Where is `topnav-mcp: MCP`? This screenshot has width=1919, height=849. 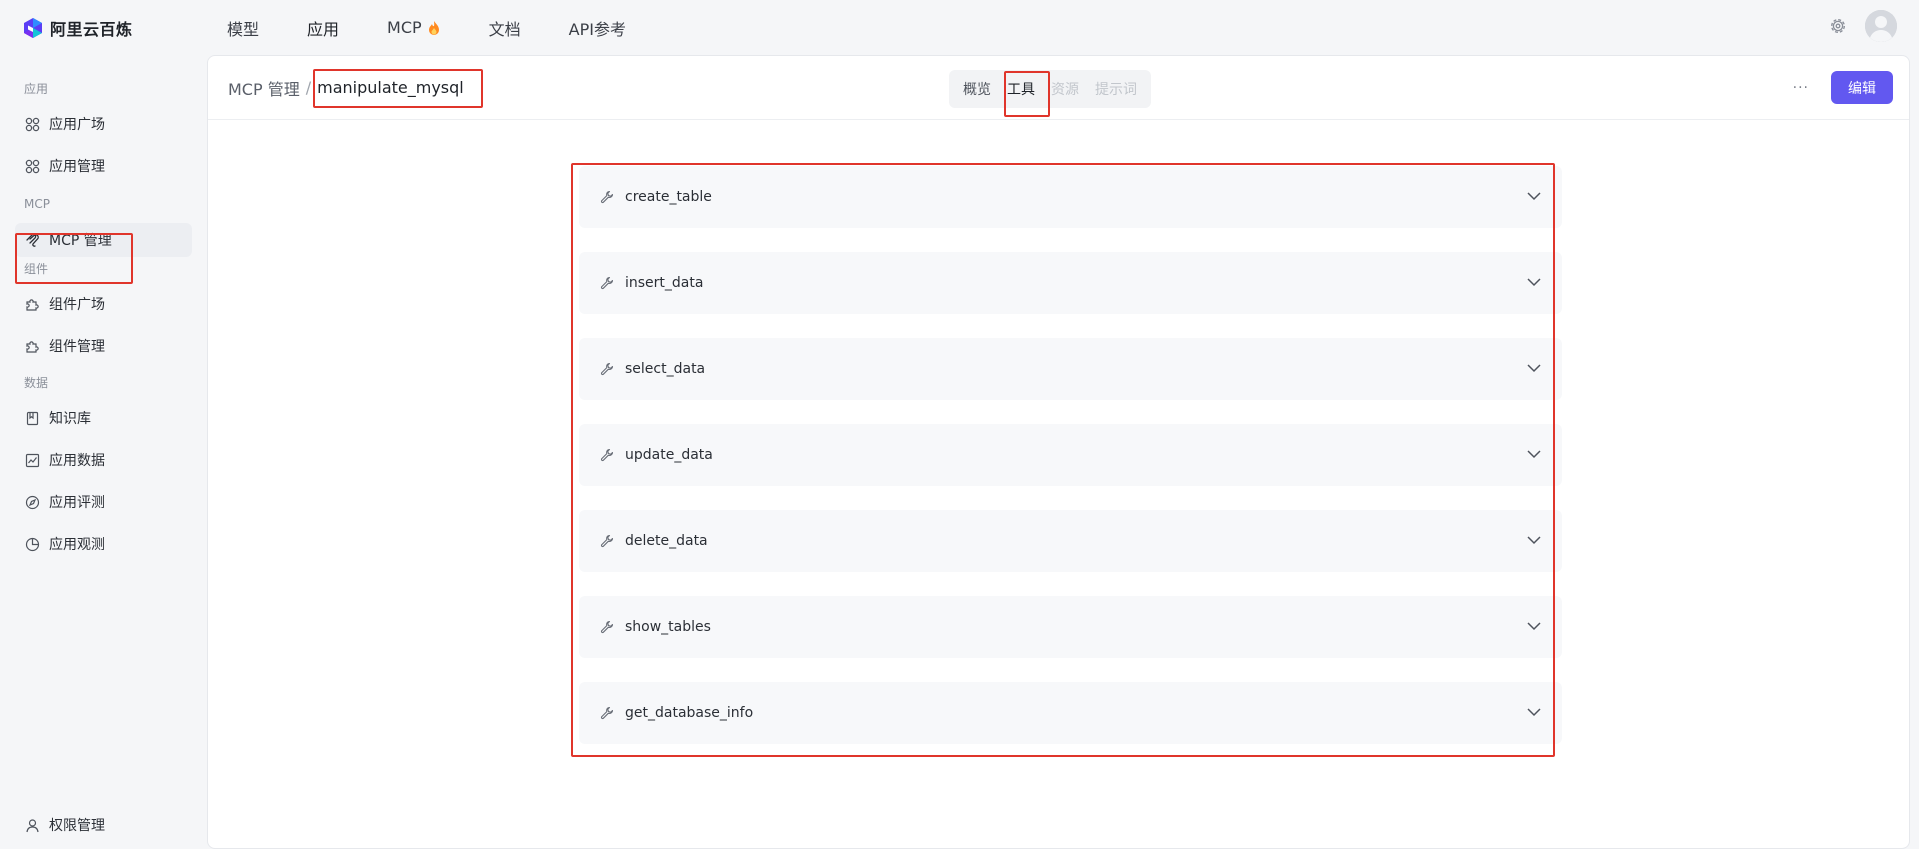
topnav-mcp: MCP is located at coordinates (414, 27).